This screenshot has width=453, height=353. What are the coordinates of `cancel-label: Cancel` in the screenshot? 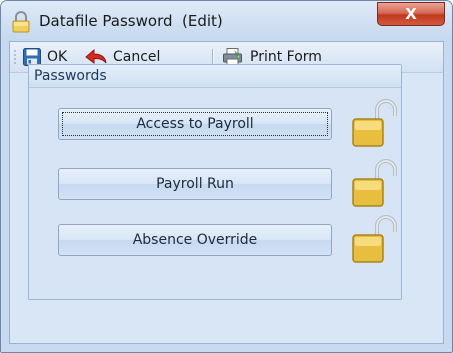 It's located at (137, 57).